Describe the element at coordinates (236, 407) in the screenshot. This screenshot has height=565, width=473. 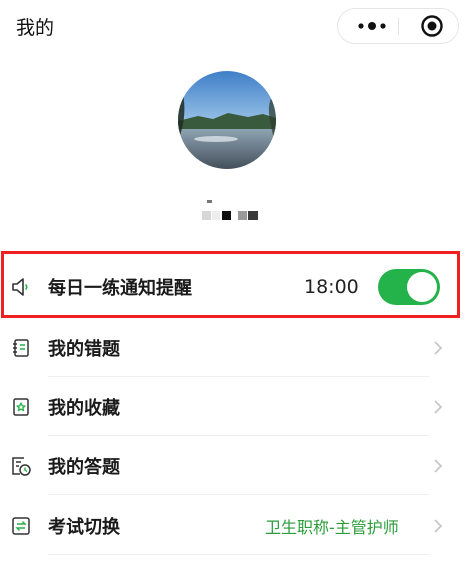
I see `menu-item-favorites: 我的收藏` at that location.